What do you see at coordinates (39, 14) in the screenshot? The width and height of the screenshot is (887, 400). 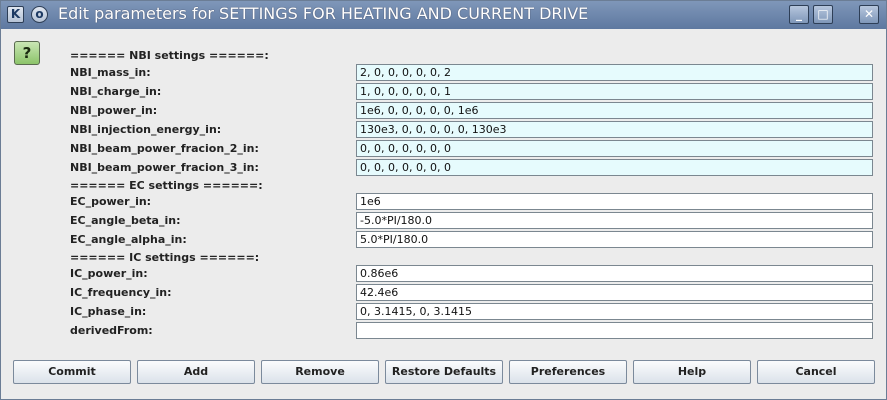 I see `window-menu-icon: o` at bounding box center [39, 14].